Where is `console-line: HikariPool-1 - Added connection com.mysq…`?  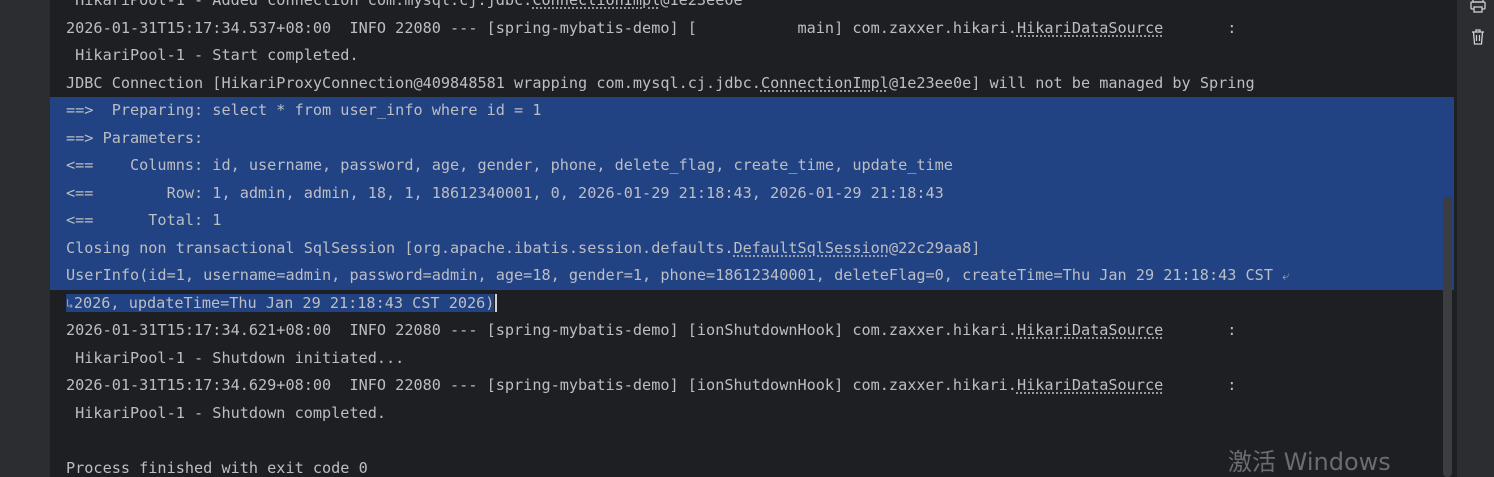 console-line: HikariPool-1 - Added connection com.mysq… is located at coordinates (752, 7).